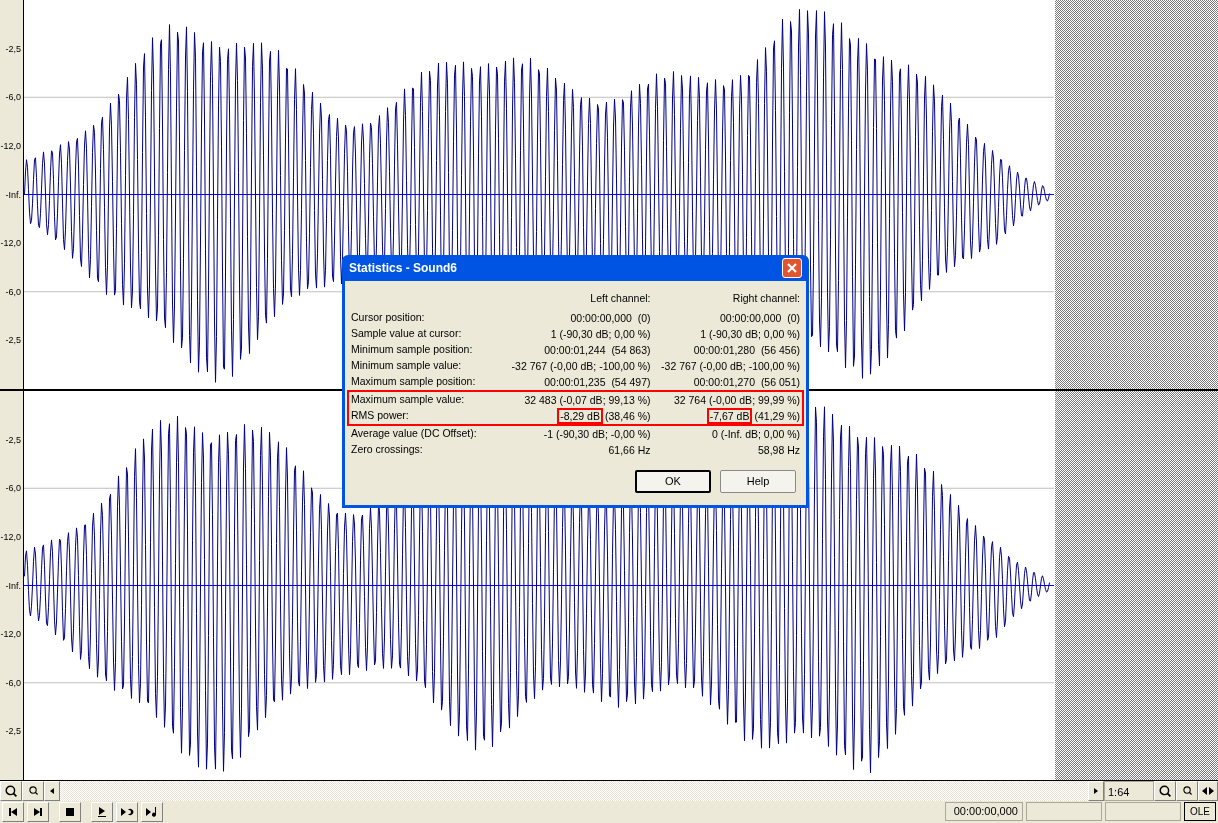 The width and height of the screenshot is (1218, 823). I want to click on play-note-icon, so click(152, 811).